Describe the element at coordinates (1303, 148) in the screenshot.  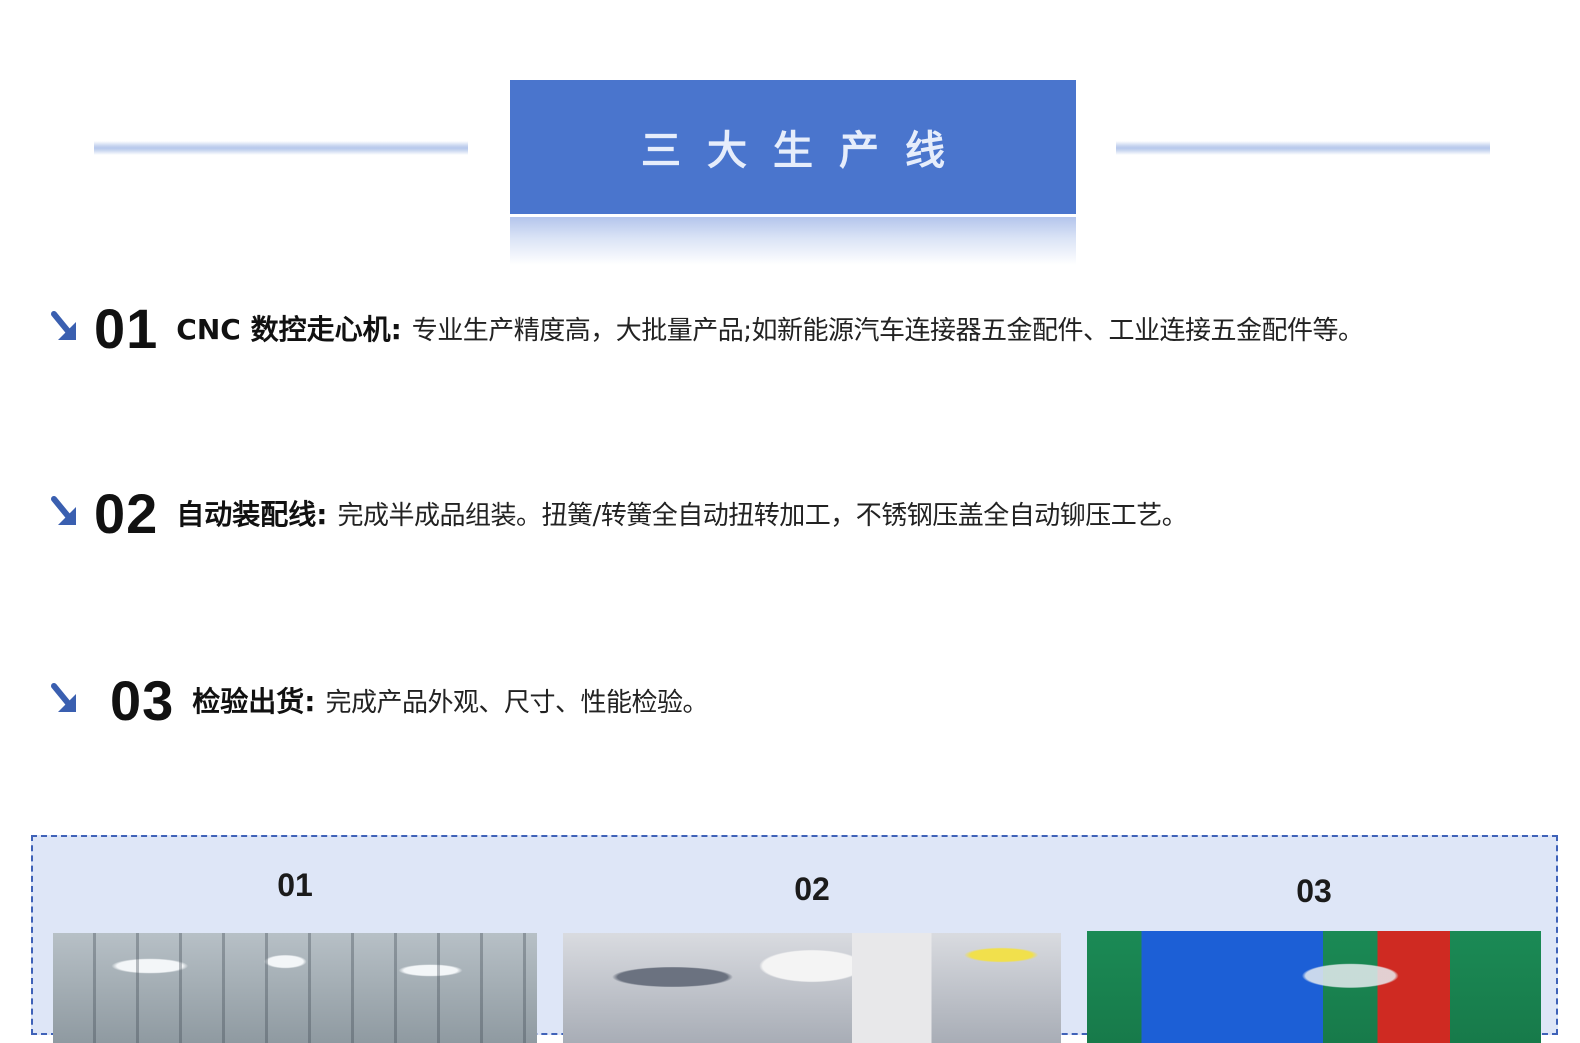
I see `title-decor-line-right` at that location.